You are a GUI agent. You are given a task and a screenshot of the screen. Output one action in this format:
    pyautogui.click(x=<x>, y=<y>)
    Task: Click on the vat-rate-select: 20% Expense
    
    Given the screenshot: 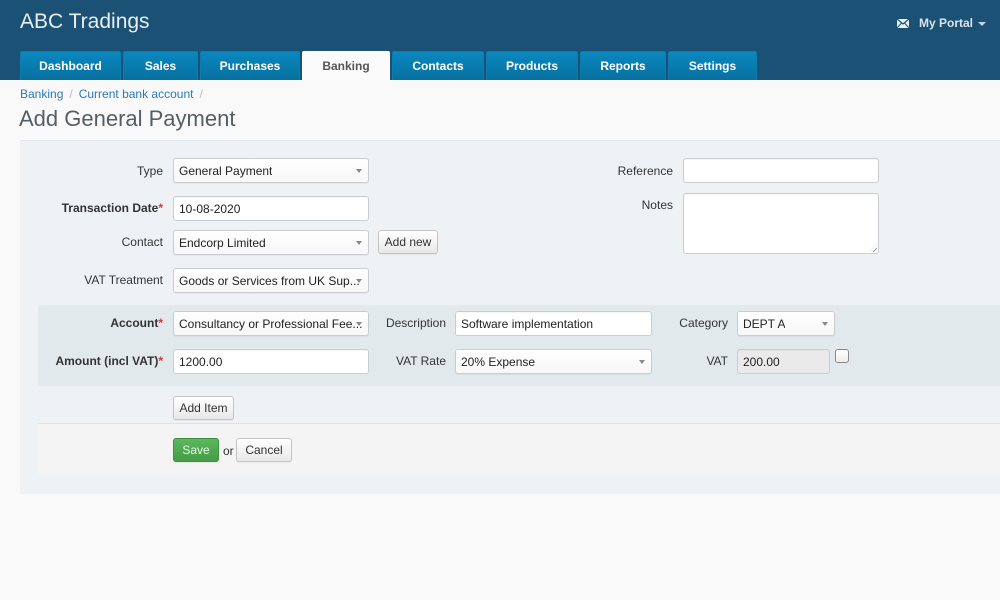 What is the action you would take?
    pyautogui.click(x=553, y=361)
    